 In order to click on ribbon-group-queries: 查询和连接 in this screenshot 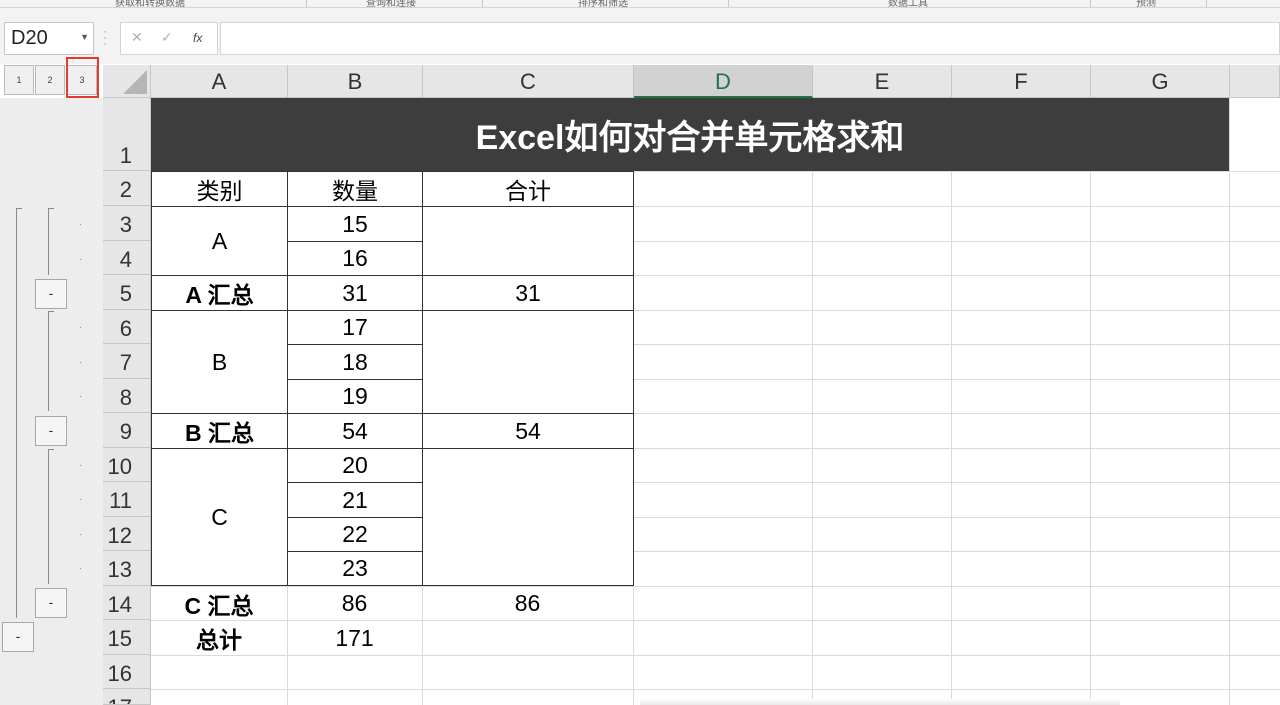, I will do `click(391, 3)`.